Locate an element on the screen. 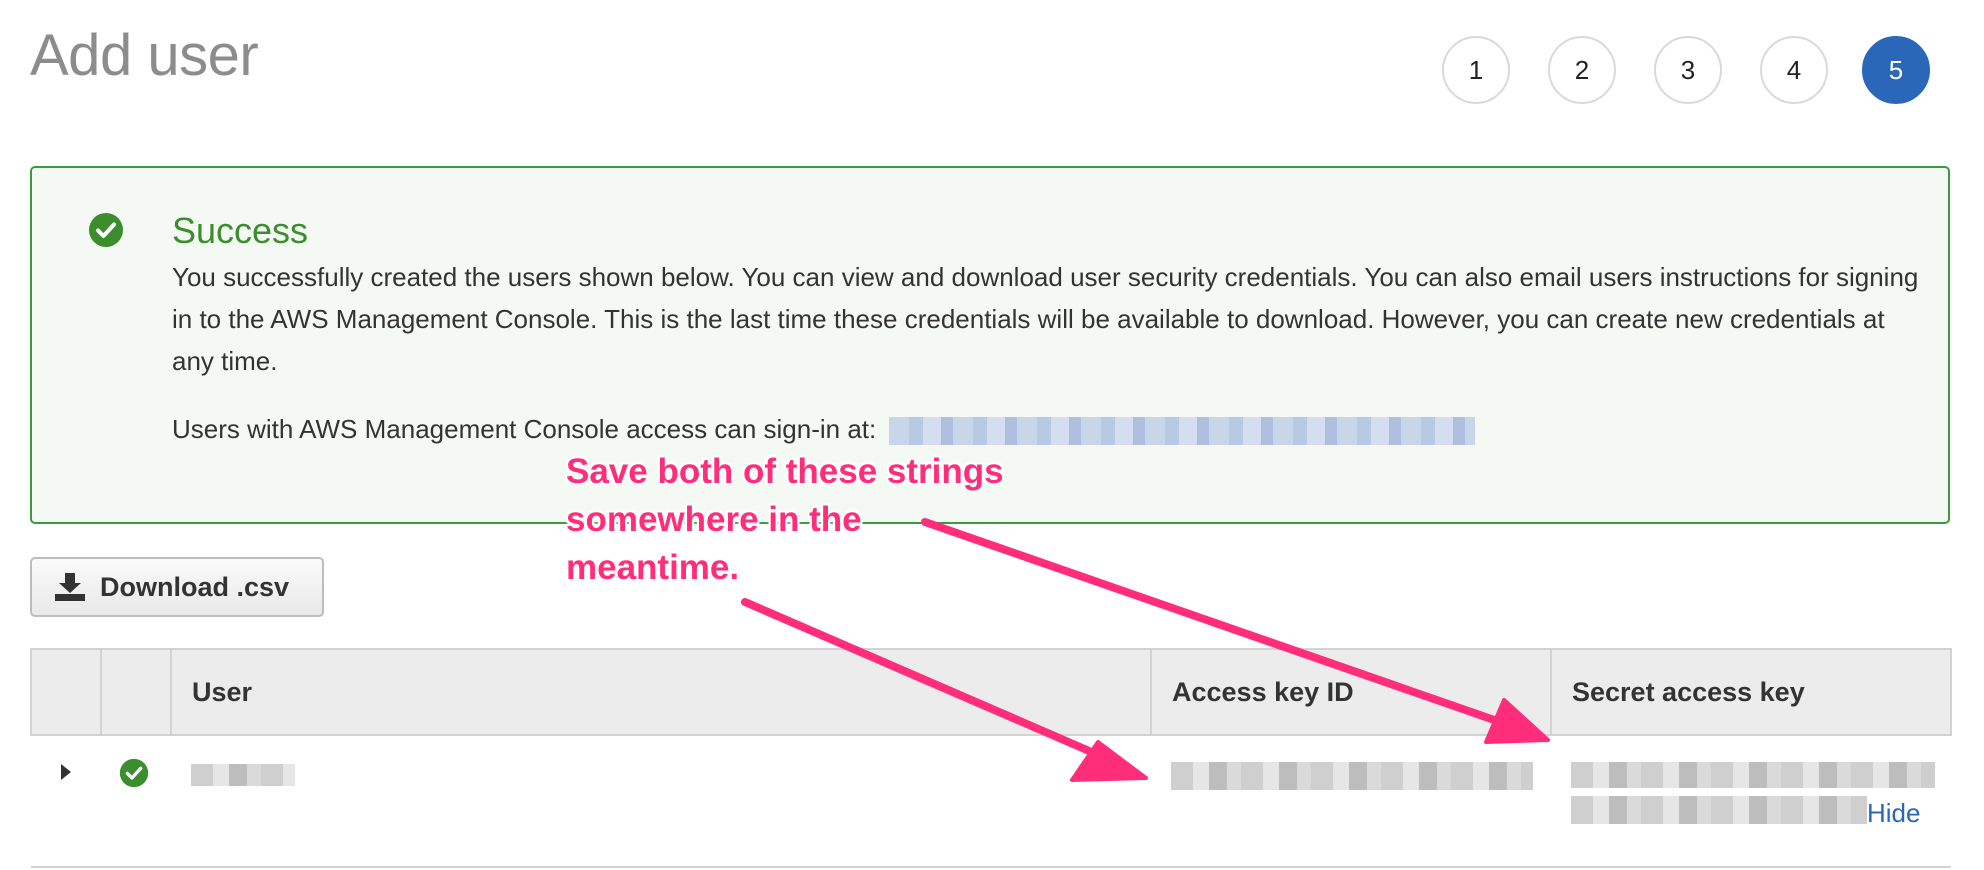 The width and height of the screenshot is (1984, 870). success-title: Success is located at coordinates (240, 230).